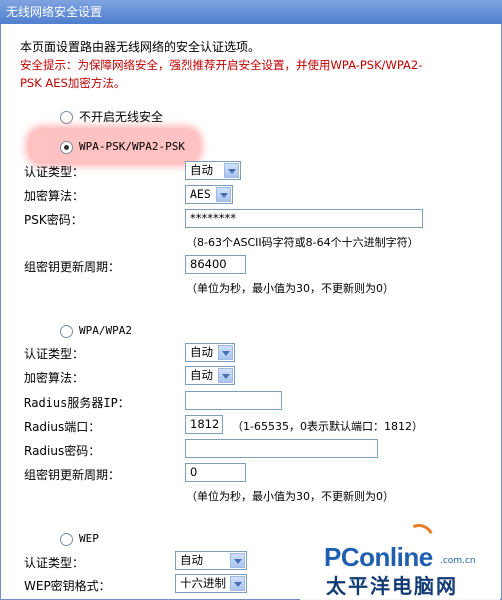 This screenshot has height=600, width=502. What do you see at coordinates (201, 352) in the screenshot?
I see `wpa-auth-type-value: 自动` at bounding box center [201, 352].